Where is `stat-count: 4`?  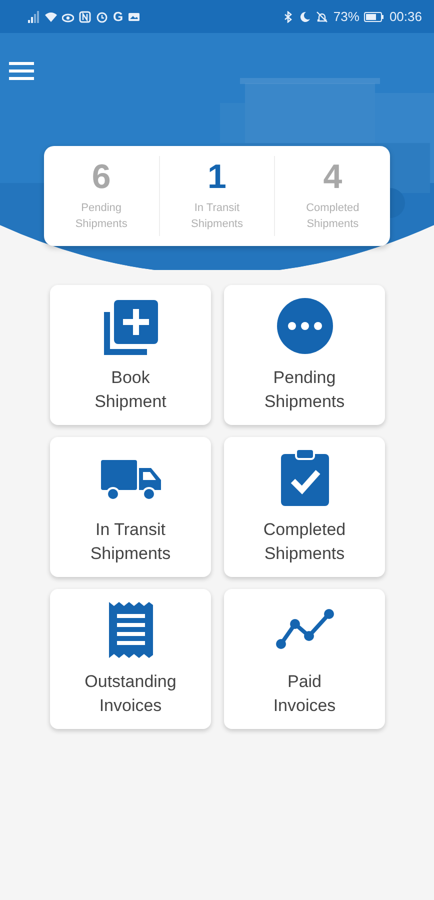
stat-count: 4 is located at coordinates (332, 177).